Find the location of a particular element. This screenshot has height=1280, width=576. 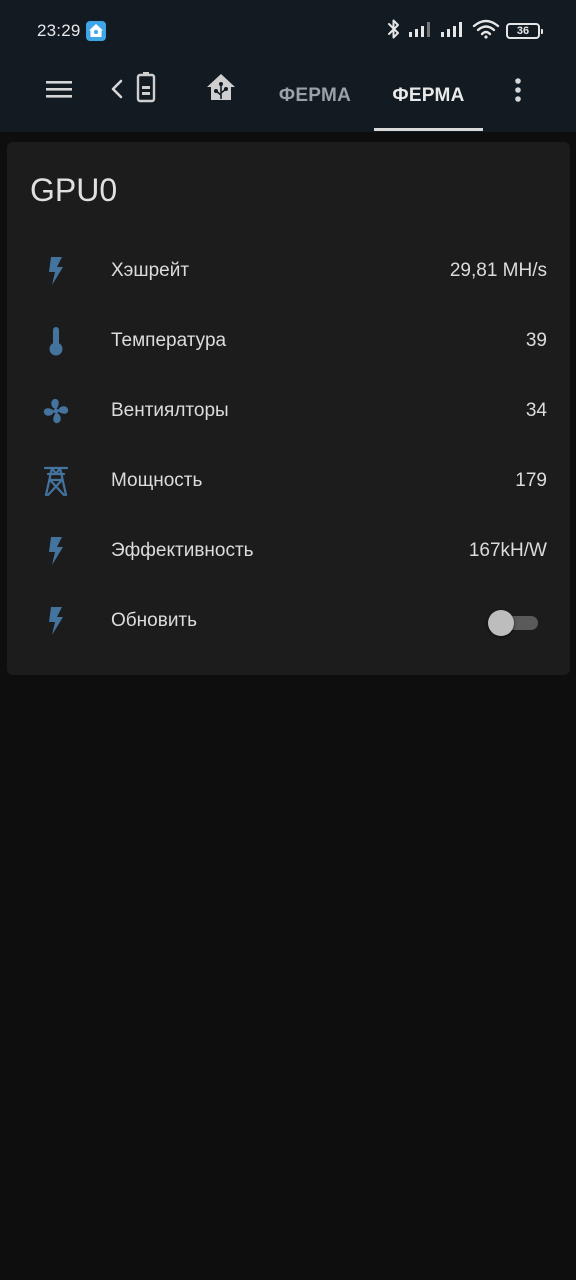

tab-ferma-1: ФЕРМА is located at coordinates (315, 96).